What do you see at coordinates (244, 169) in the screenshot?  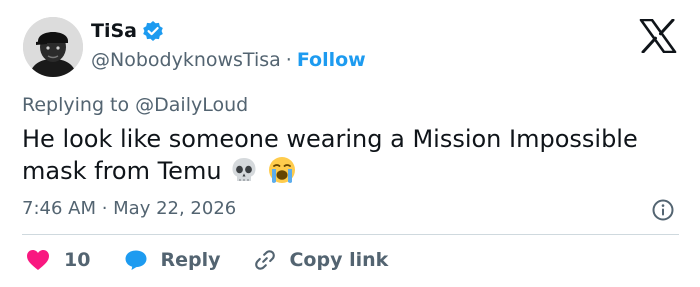 I see `skull-emoji` at bounding box center [244, 169].